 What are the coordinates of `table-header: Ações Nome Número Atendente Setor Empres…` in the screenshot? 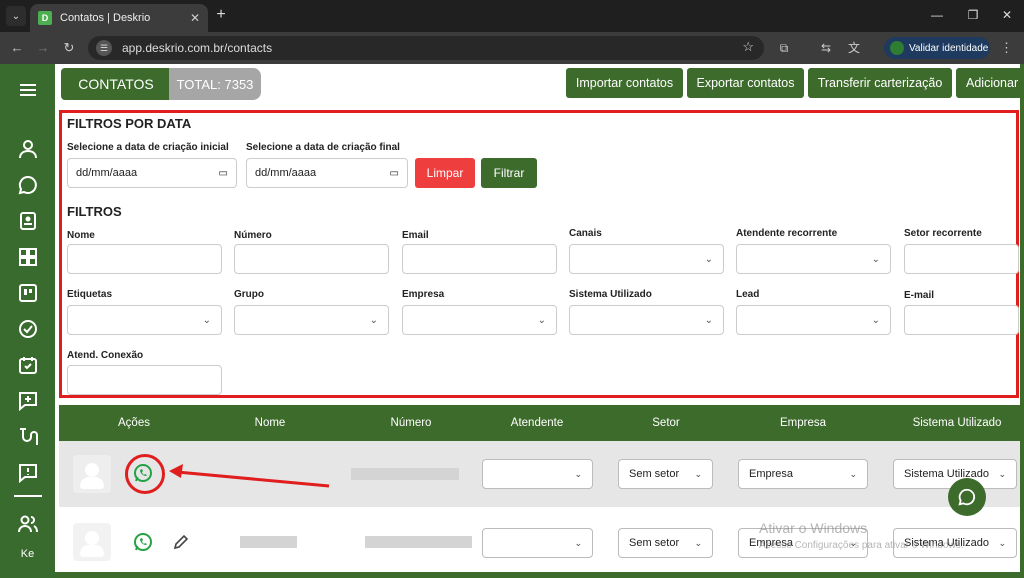 It's located at (541, 423).